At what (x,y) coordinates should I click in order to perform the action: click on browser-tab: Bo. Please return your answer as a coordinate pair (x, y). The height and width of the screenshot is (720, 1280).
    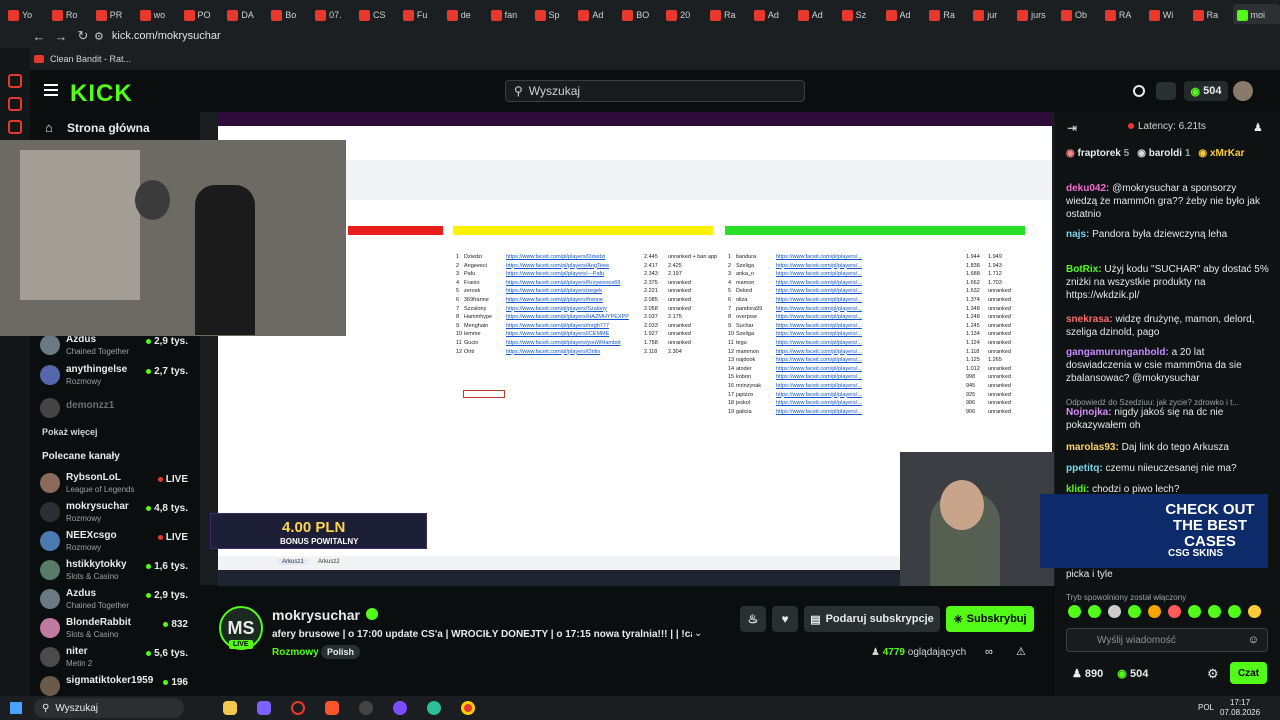
    Looking at the image, I should click on (289, 15).